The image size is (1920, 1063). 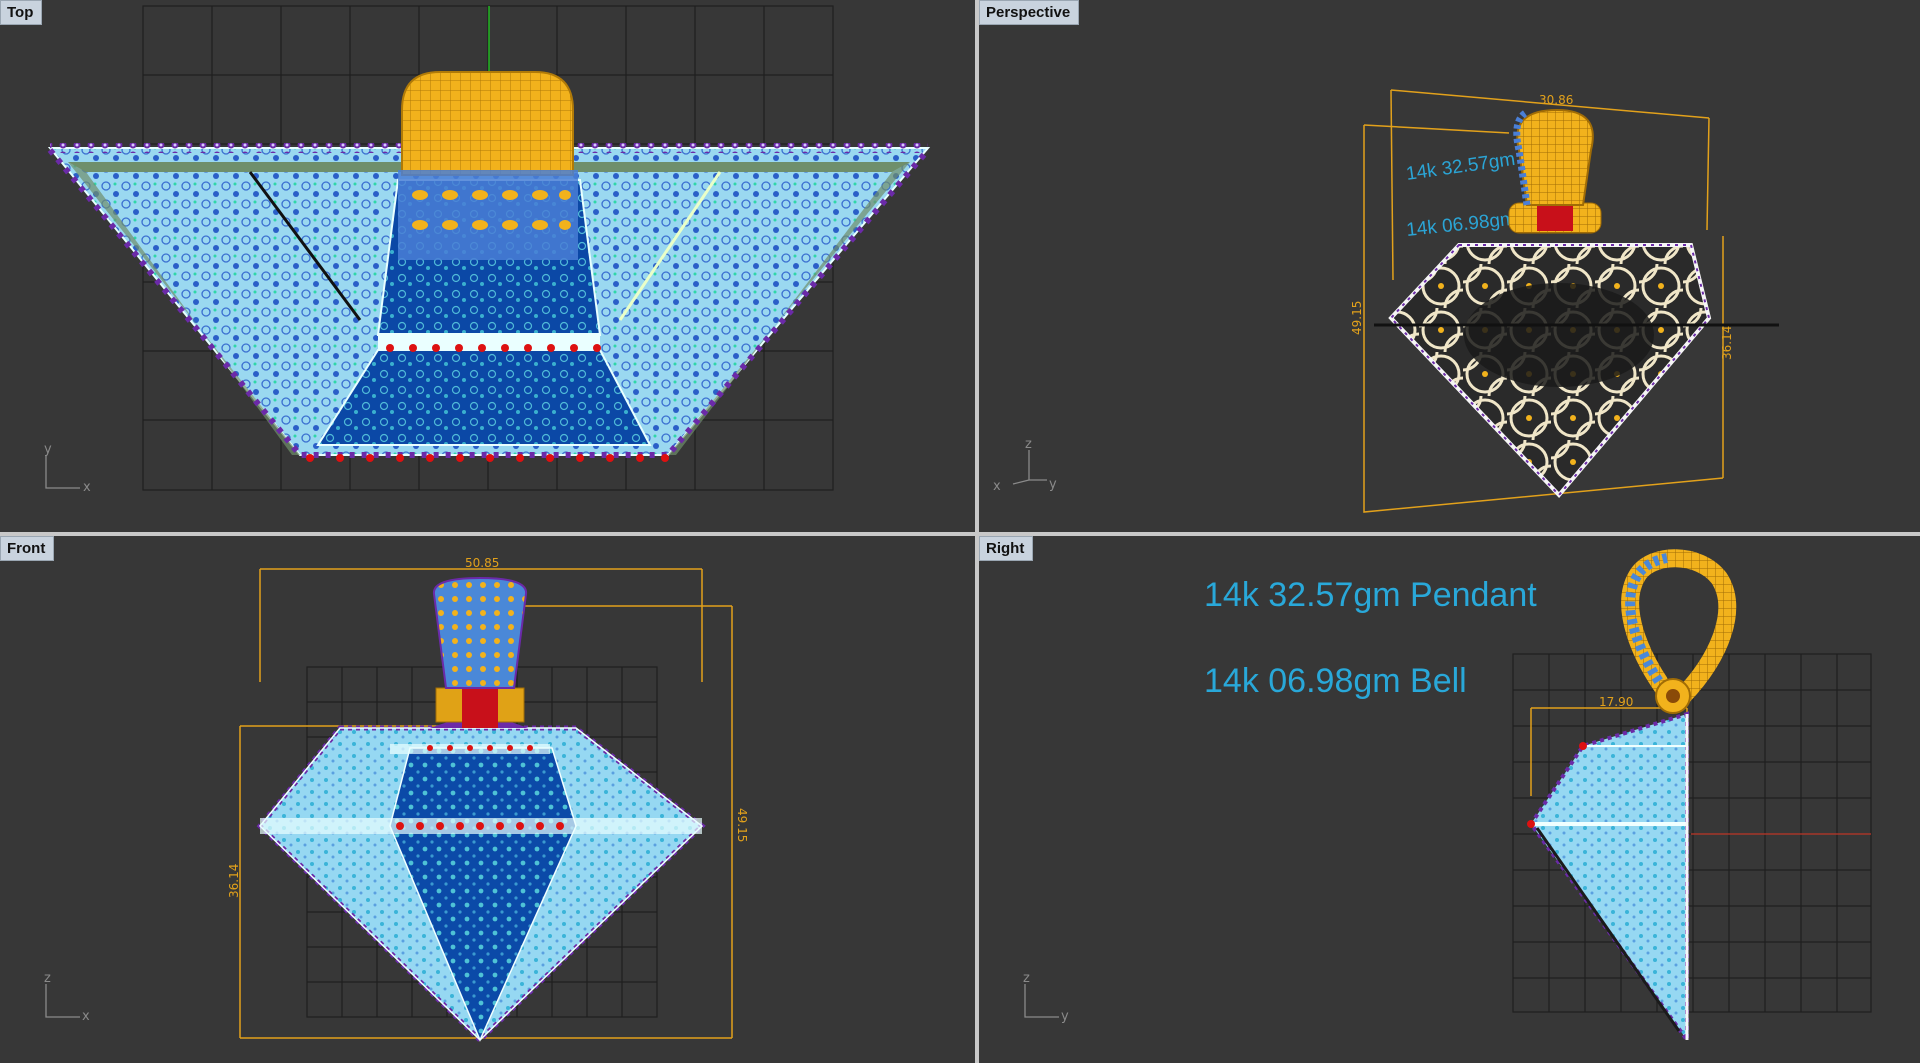 What do you see at coordinates (27, 548) in the screenshot?
I see `viewport-label-front: Front` at bounding box center [27, 548].